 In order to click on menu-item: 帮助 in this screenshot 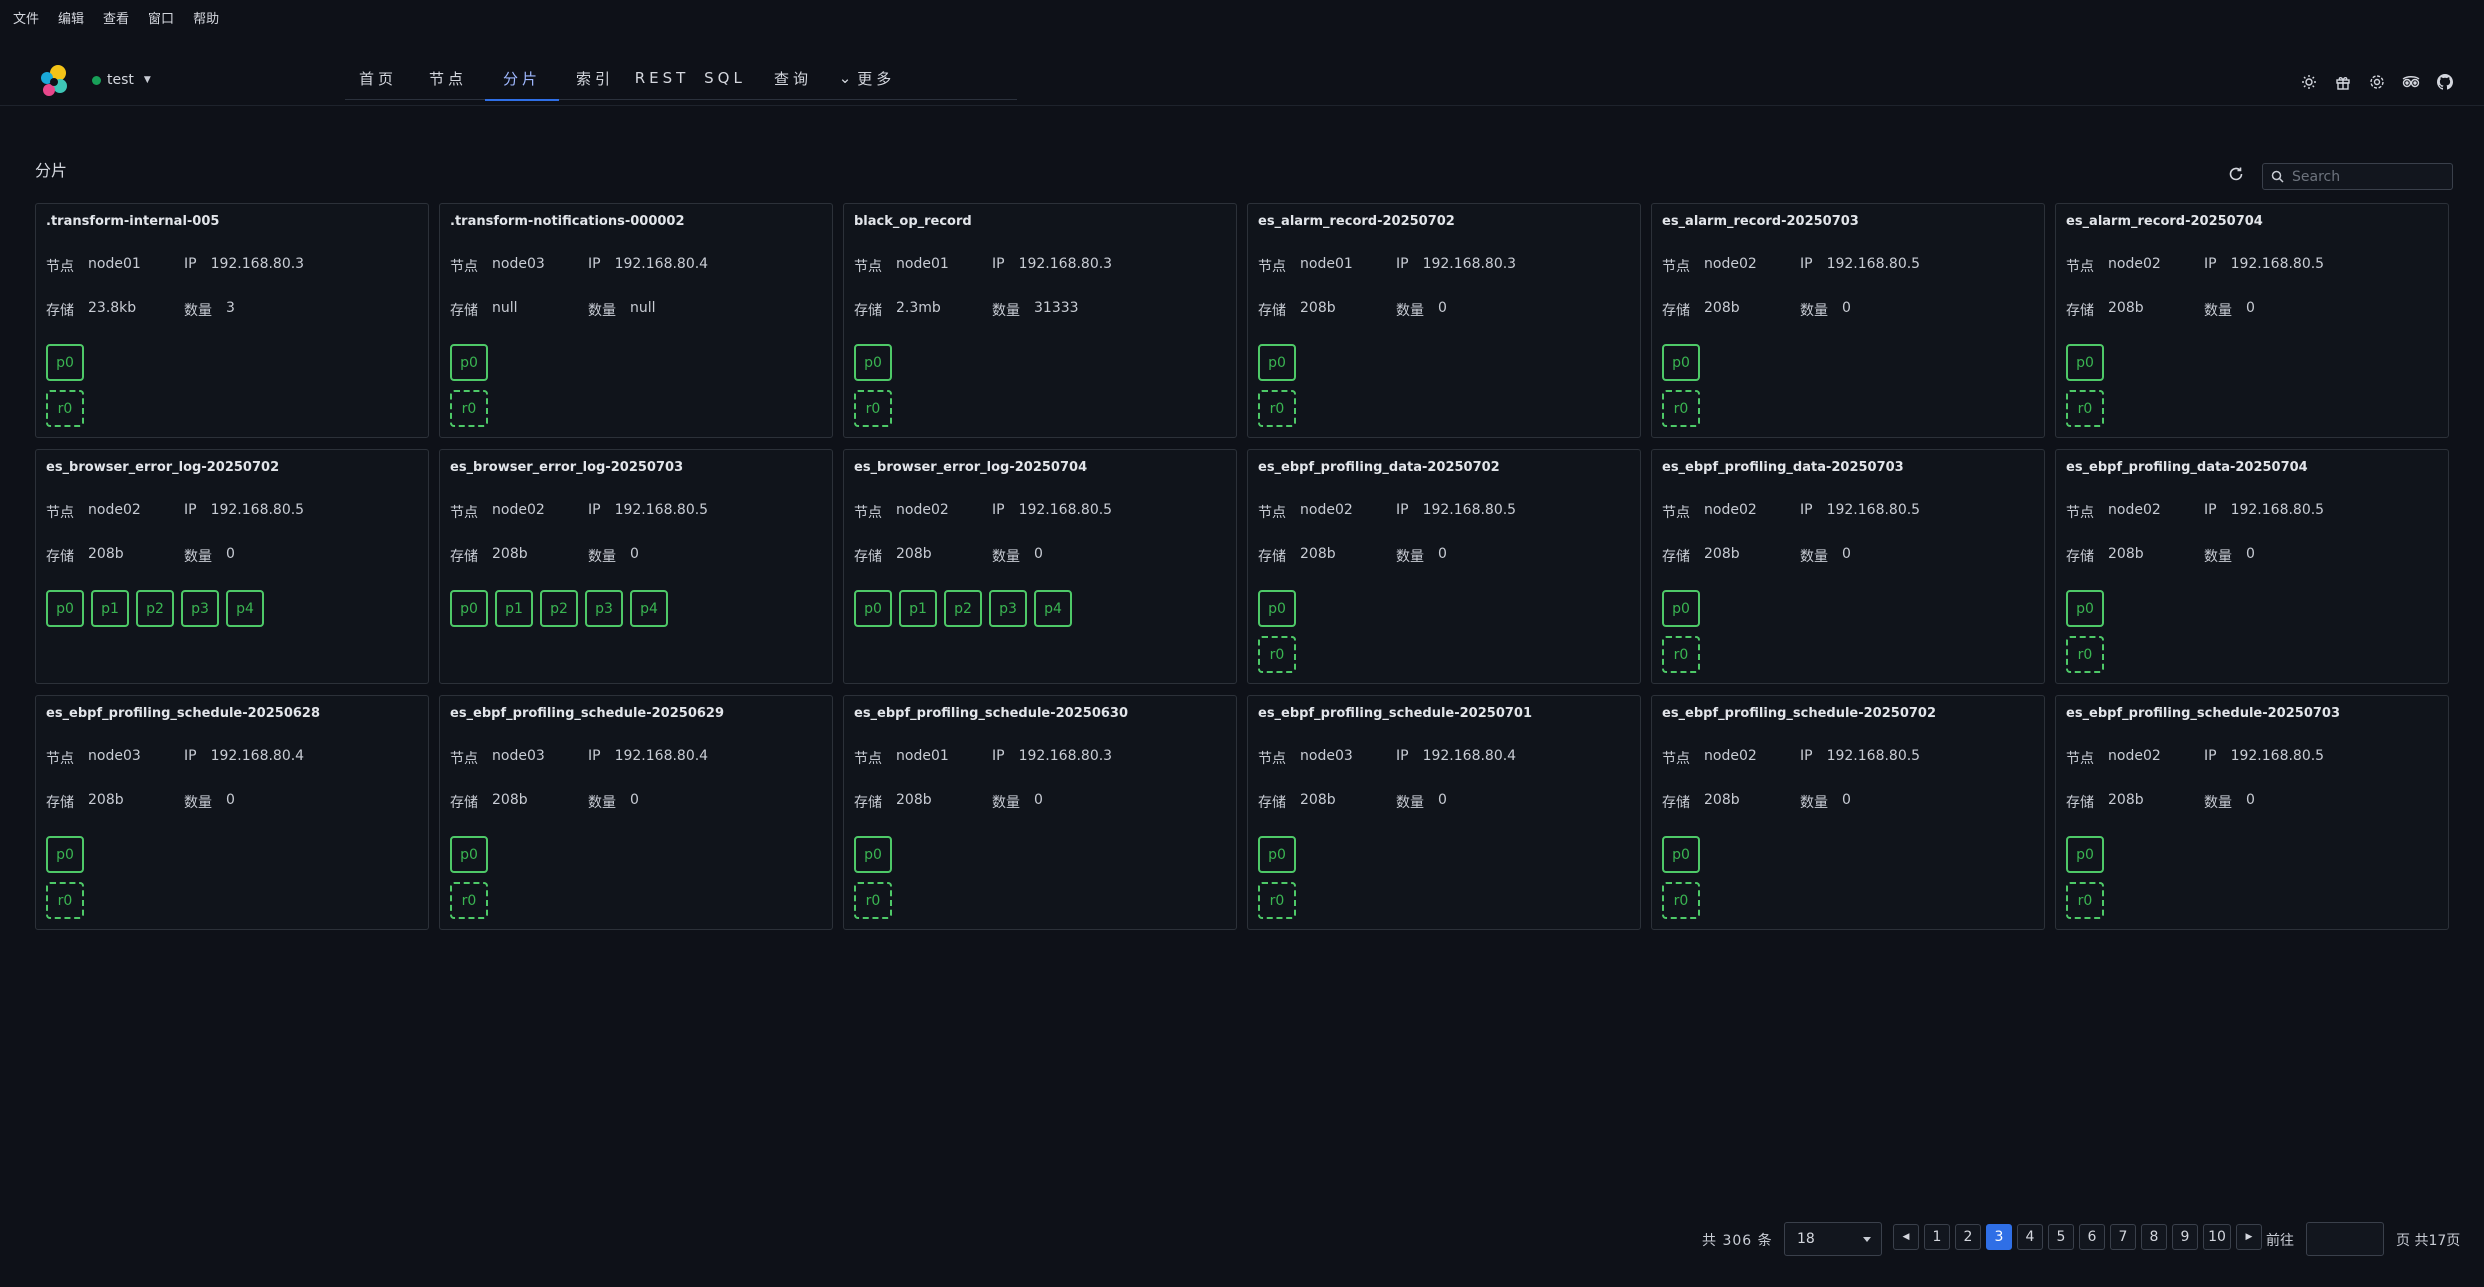, I will do `click(206, 17)`.